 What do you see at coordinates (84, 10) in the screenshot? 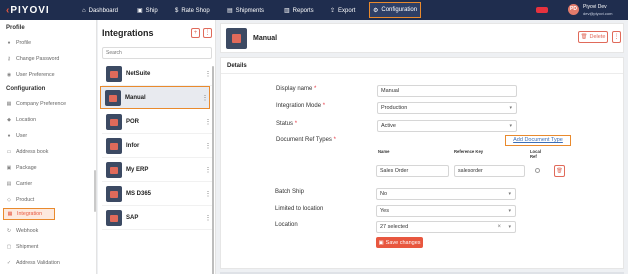
I see `home-icon: ⌂` at bounding box center [84, 10].